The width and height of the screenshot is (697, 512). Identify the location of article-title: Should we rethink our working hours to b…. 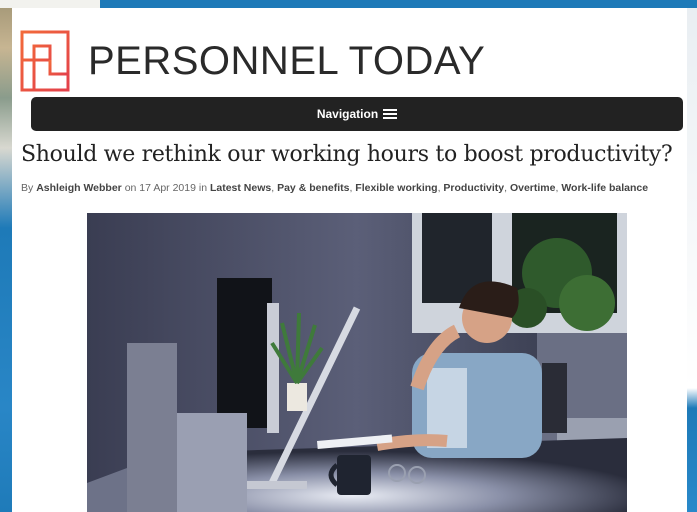
(347, 154).